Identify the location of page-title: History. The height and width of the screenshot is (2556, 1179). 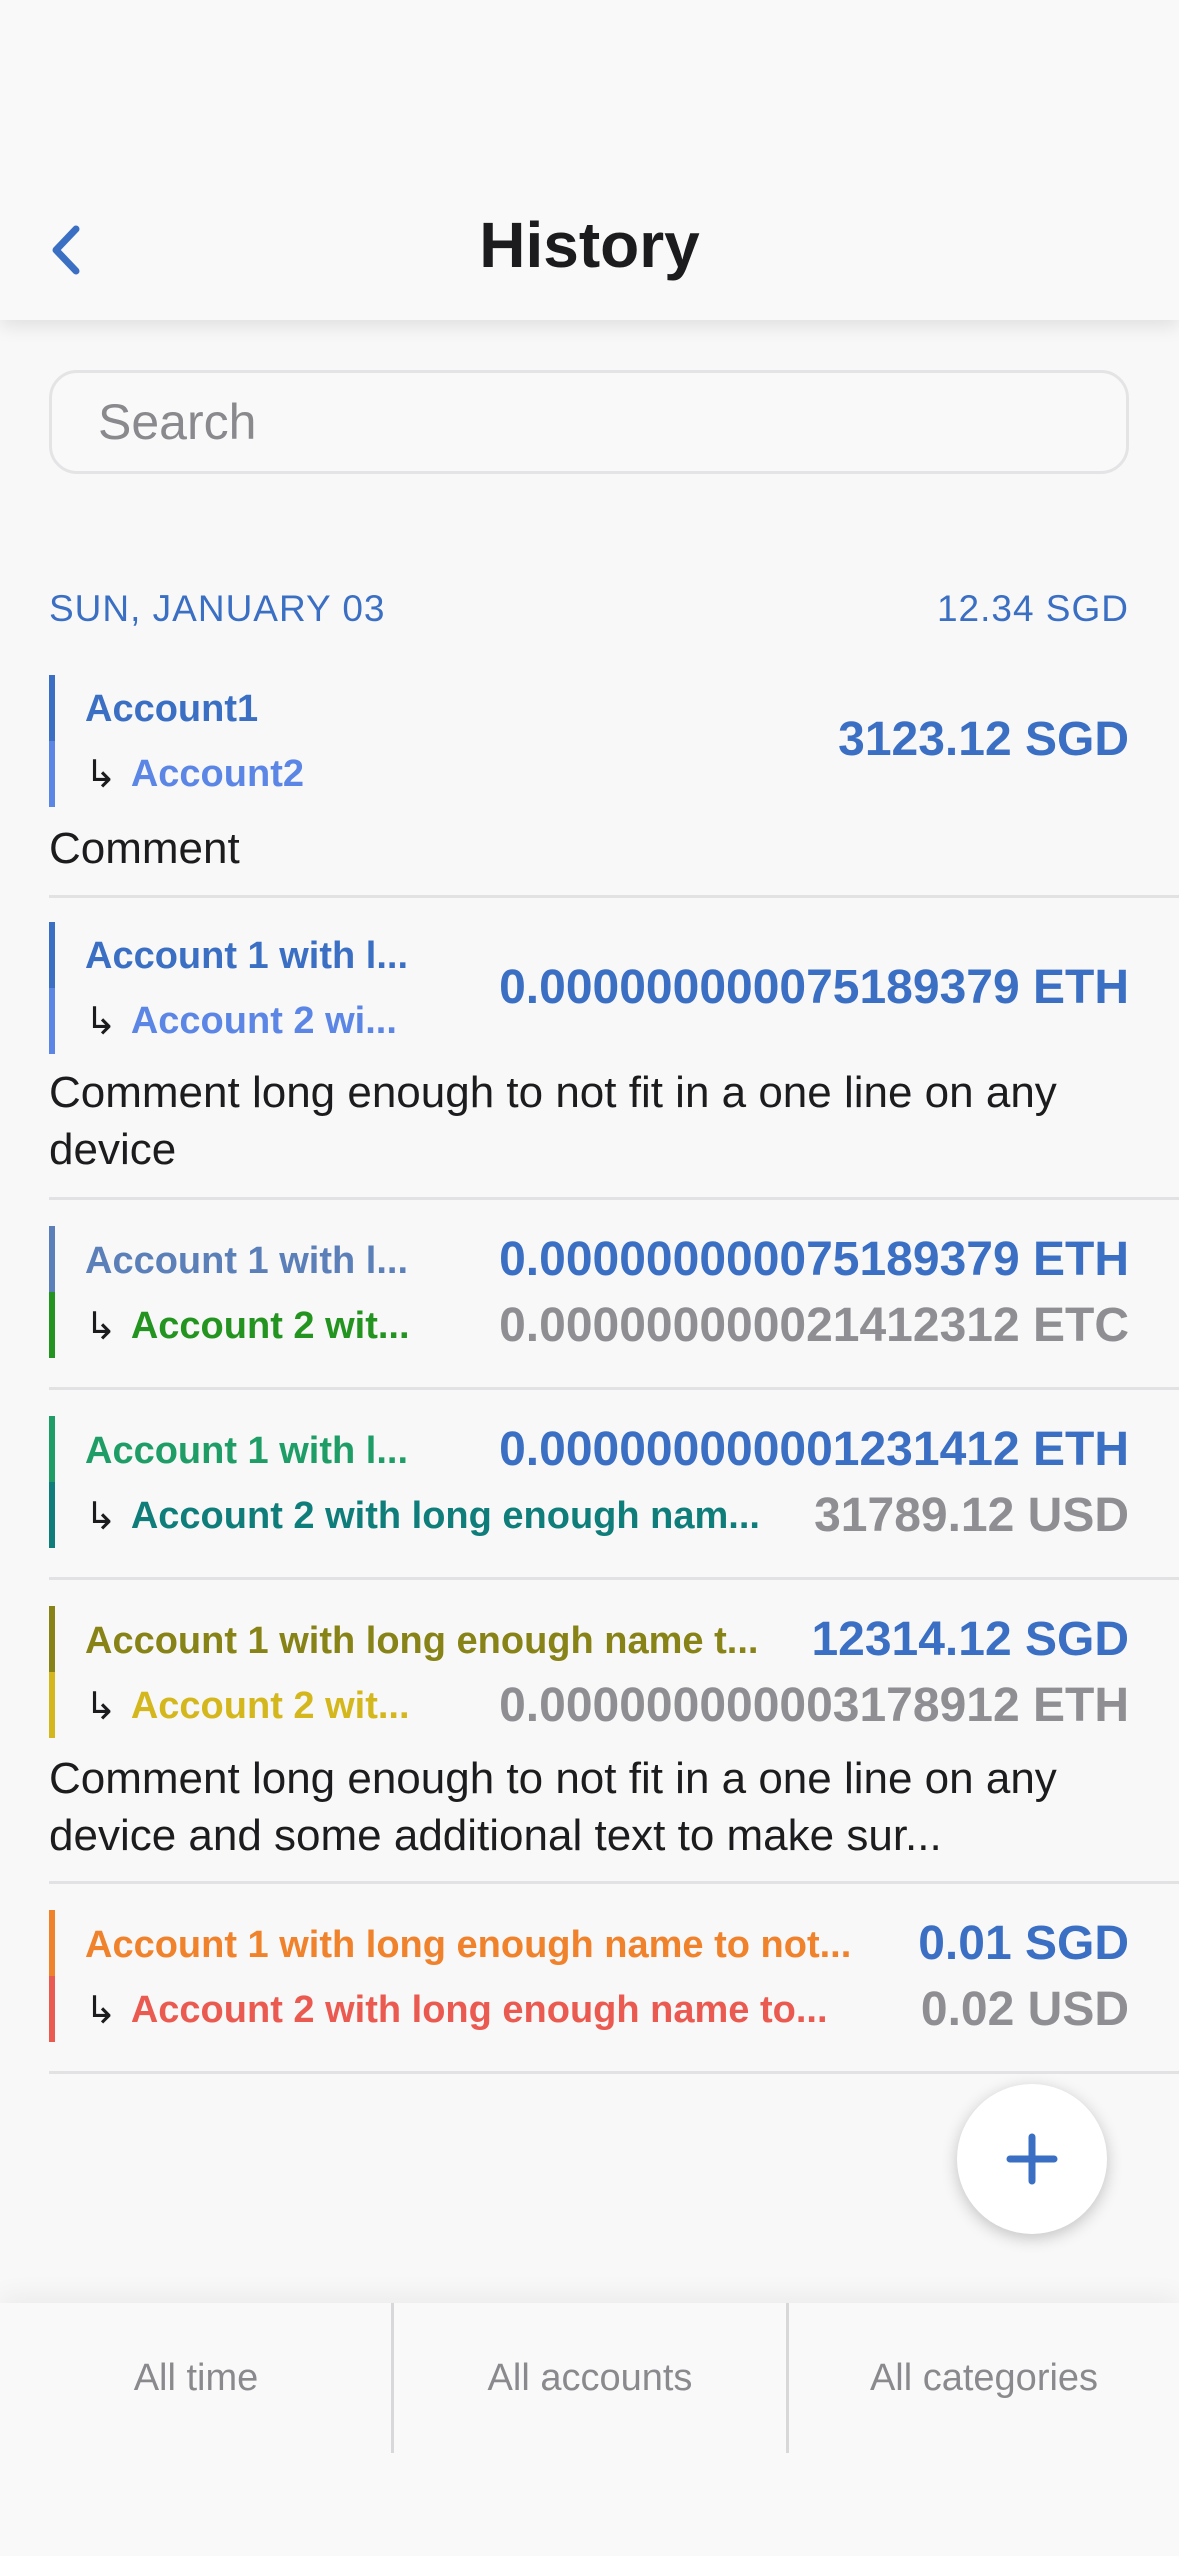
(589, 245).